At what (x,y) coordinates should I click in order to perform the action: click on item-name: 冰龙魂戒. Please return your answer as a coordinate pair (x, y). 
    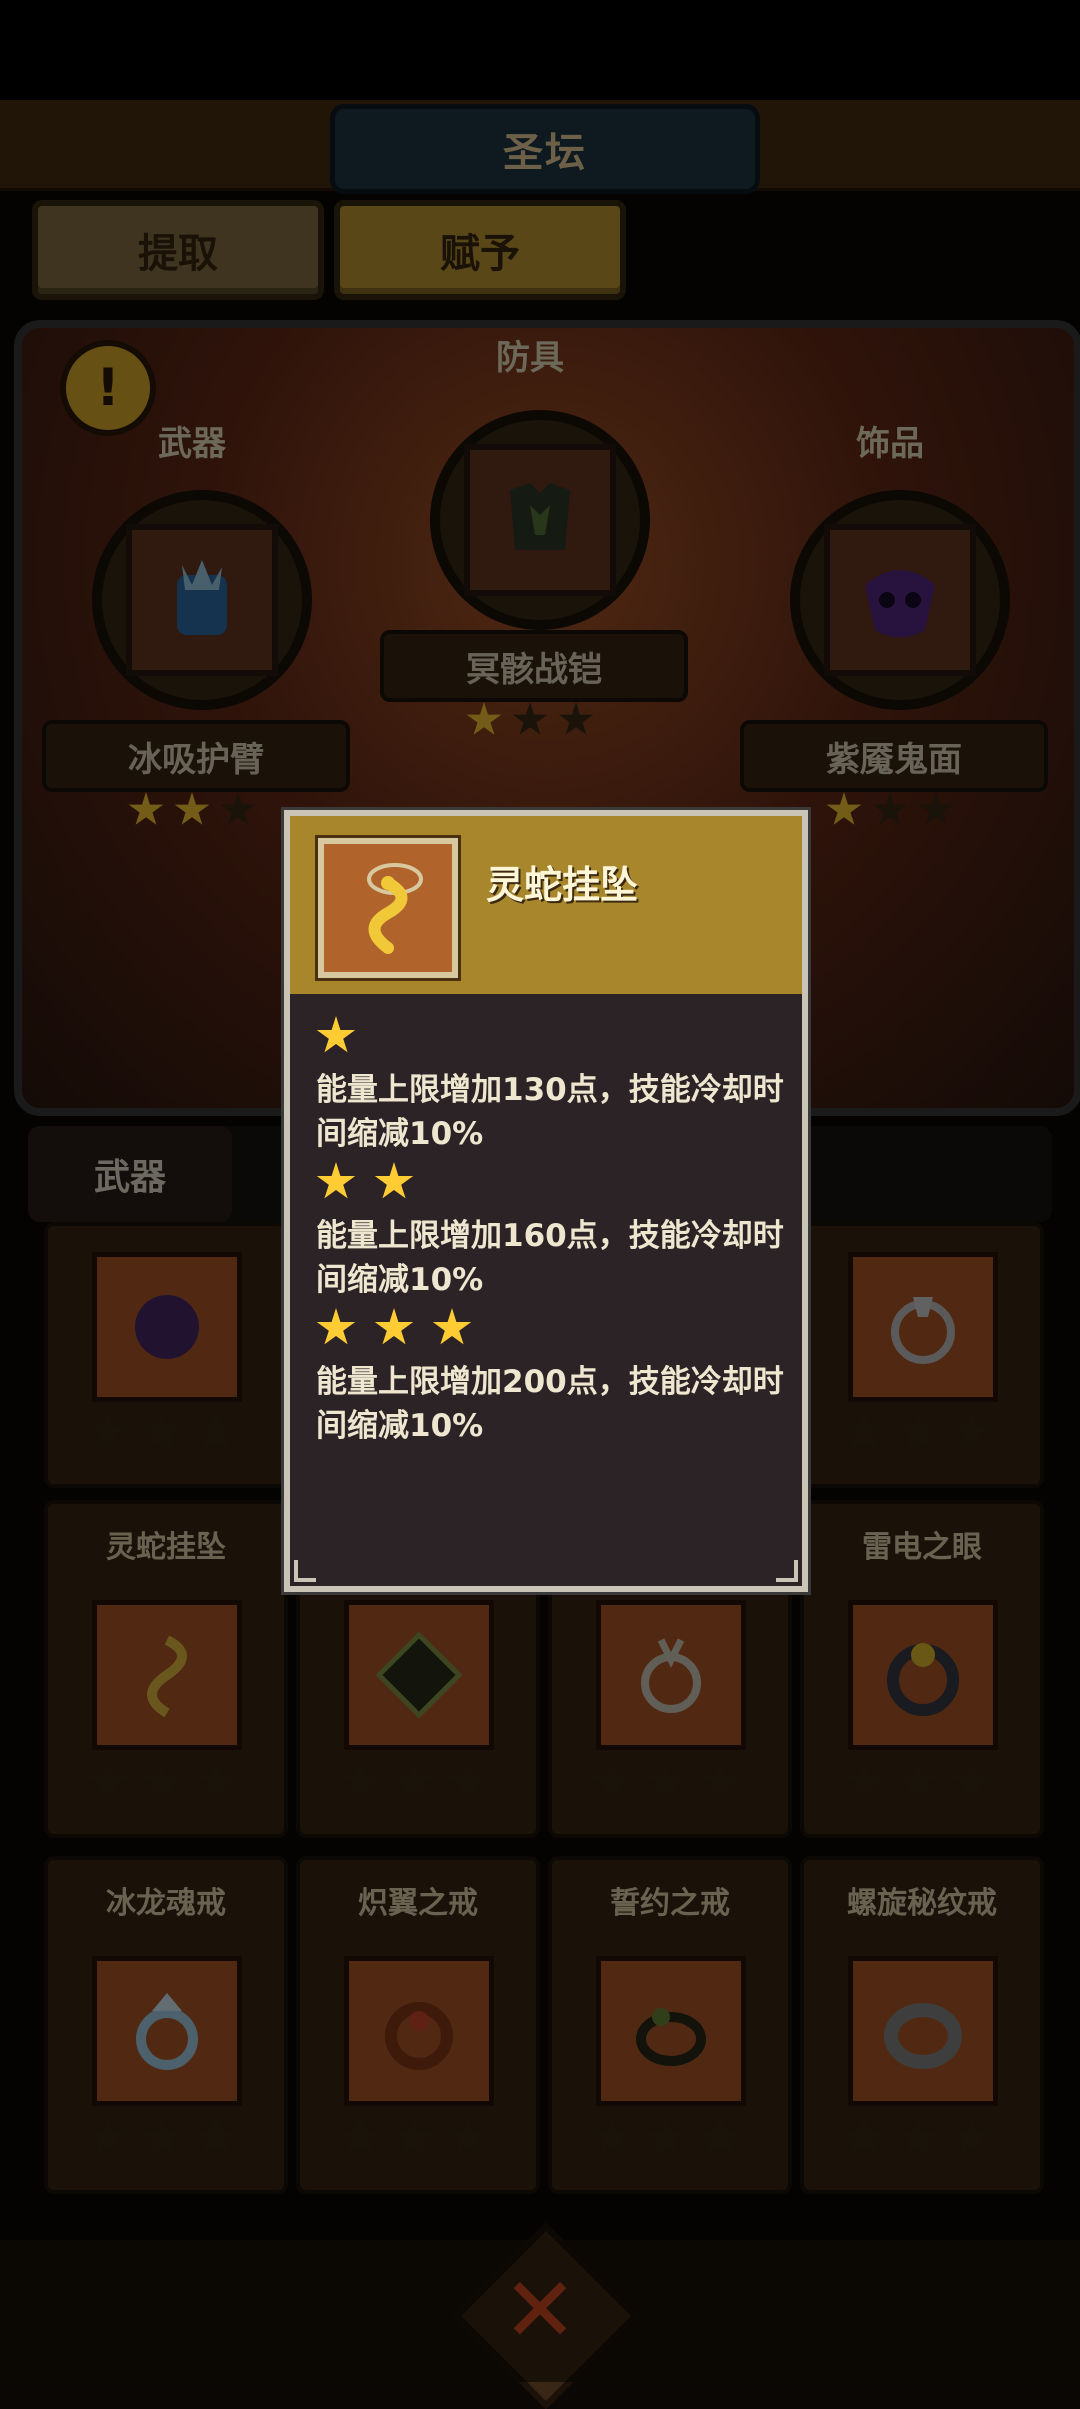
    Looking at the image, I should click on (166, 1903).